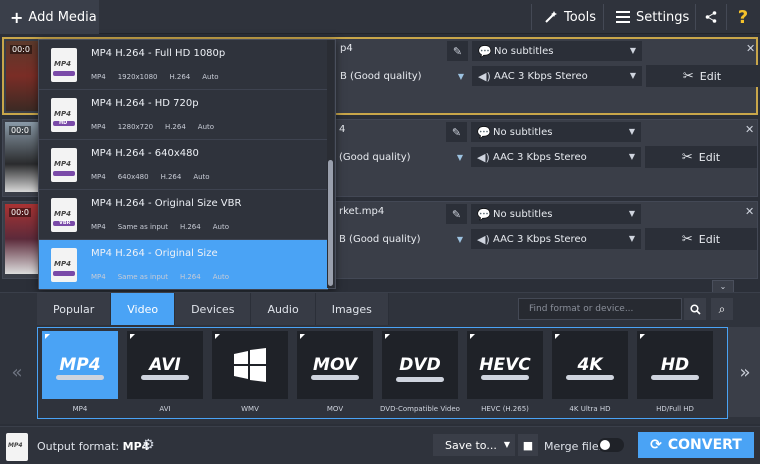 Image resolution: width=760 pixels, height=464 pixels. I want to click on tab-devices: Devices, so click(213, 309).